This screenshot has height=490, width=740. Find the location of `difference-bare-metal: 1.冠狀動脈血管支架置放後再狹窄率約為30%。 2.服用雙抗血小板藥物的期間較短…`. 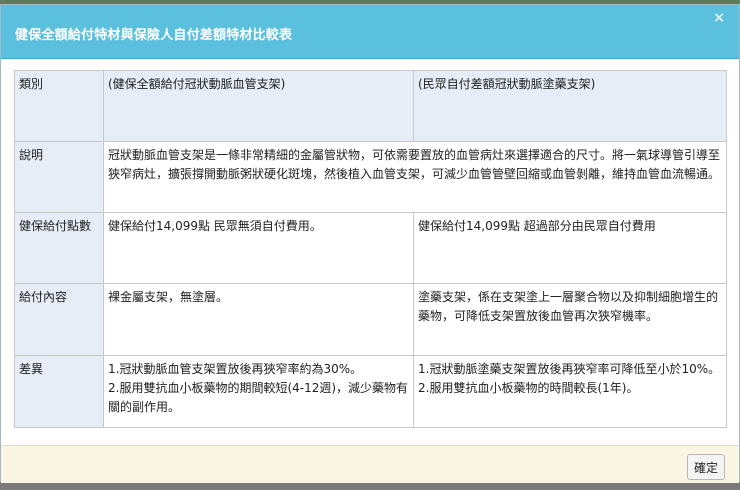

difference-bare-metal: 1.冠狀動脈血管支架置放後再狹窄率約為30%。 2.服用雙抗血小板藥物的期間較短… is located at coordinates (258, 391).